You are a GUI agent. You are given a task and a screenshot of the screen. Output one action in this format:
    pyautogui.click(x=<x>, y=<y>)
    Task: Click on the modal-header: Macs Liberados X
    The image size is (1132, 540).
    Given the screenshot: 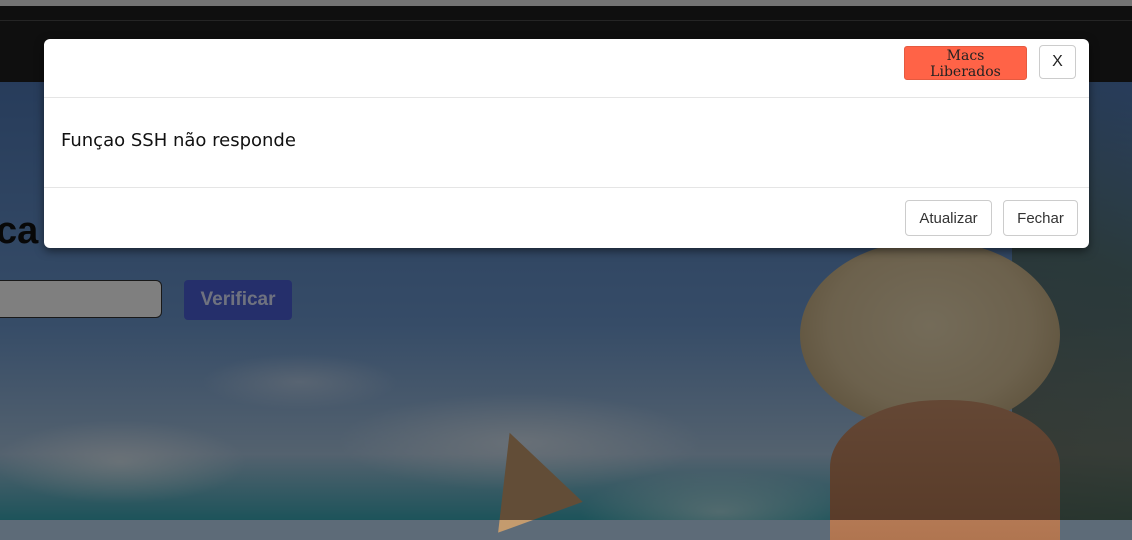 What is the action you would take?
    pyautogui.click(x=566, y=68)
    